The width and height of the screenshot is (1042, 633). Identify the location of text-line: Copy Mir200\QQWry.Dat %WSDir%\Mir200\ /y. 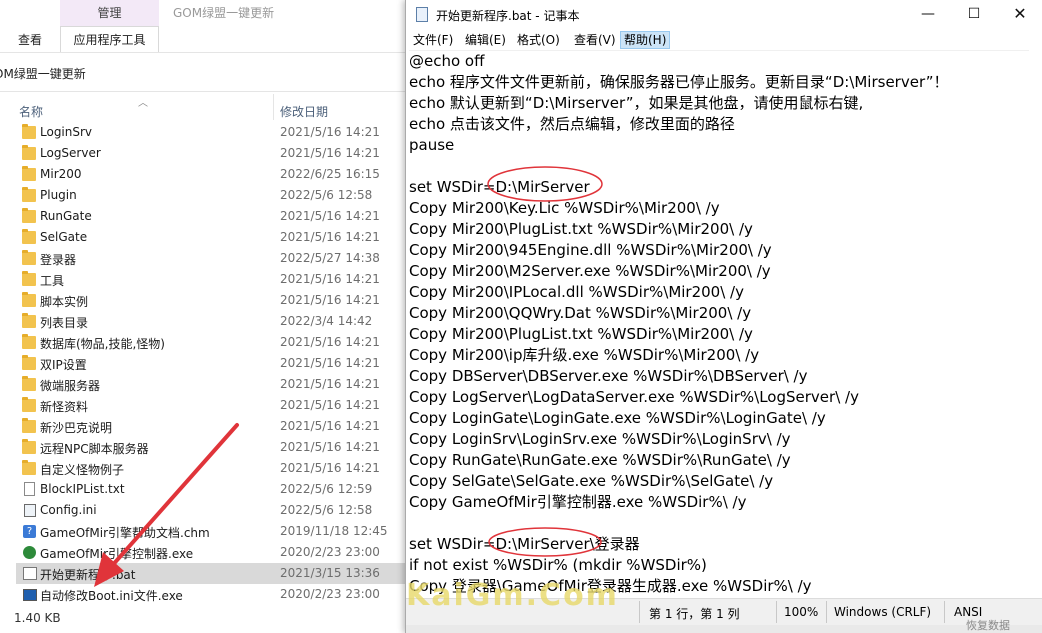
(580, 313).